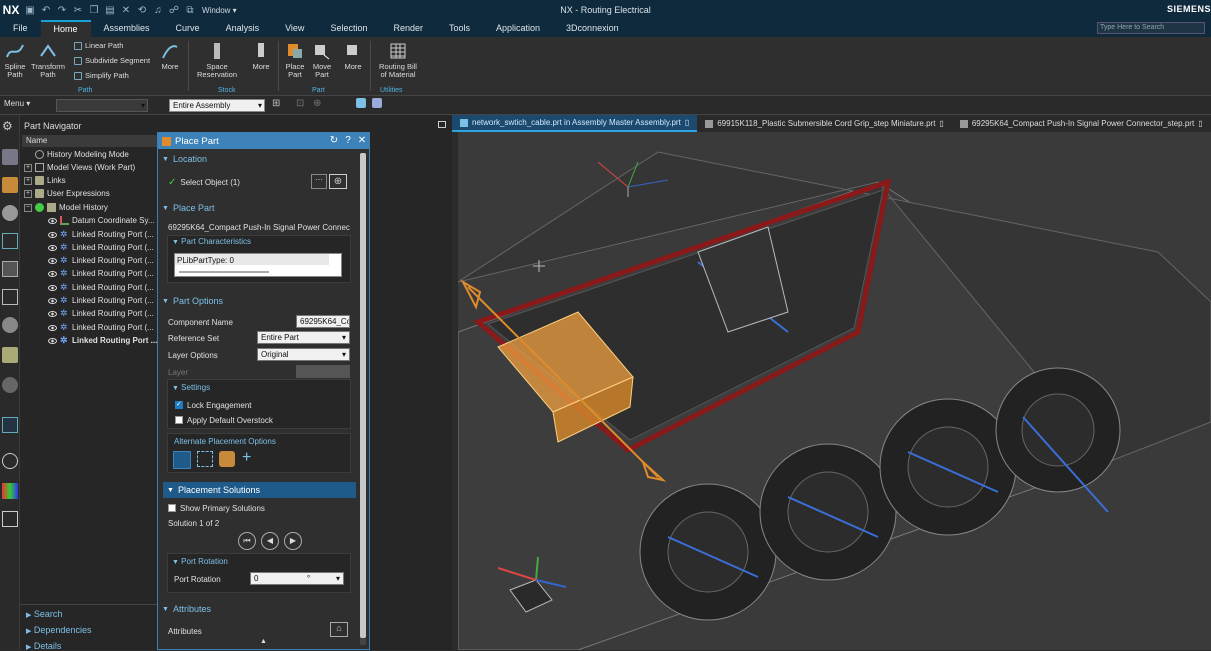  I want to click on collapse-icon: −, so click(28, 207).